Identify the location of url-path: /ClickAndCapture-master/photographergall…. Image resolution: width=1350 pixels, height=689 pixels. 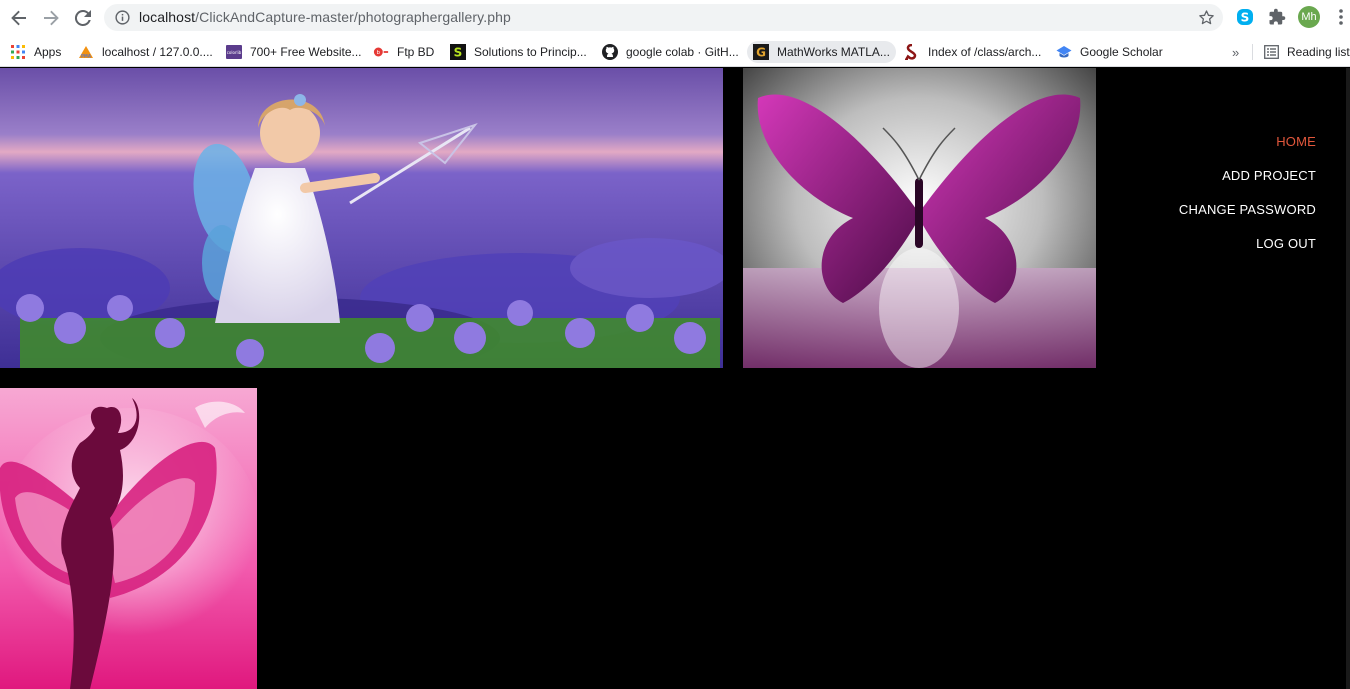
(353, 17).